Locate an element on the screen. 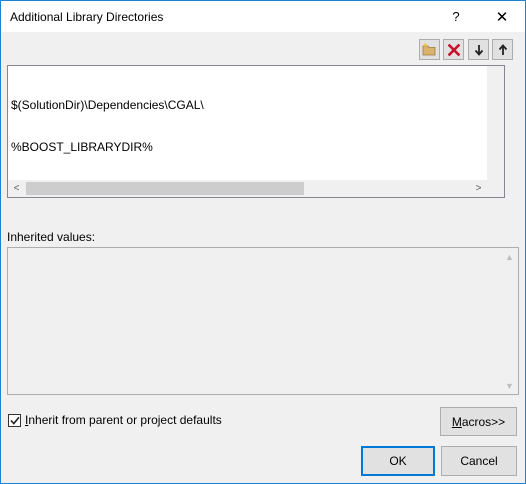 This screenshot has height=484, width=526. checkbox-label-text: nherit from parent or project defaults is located at coordinates (125, 420).